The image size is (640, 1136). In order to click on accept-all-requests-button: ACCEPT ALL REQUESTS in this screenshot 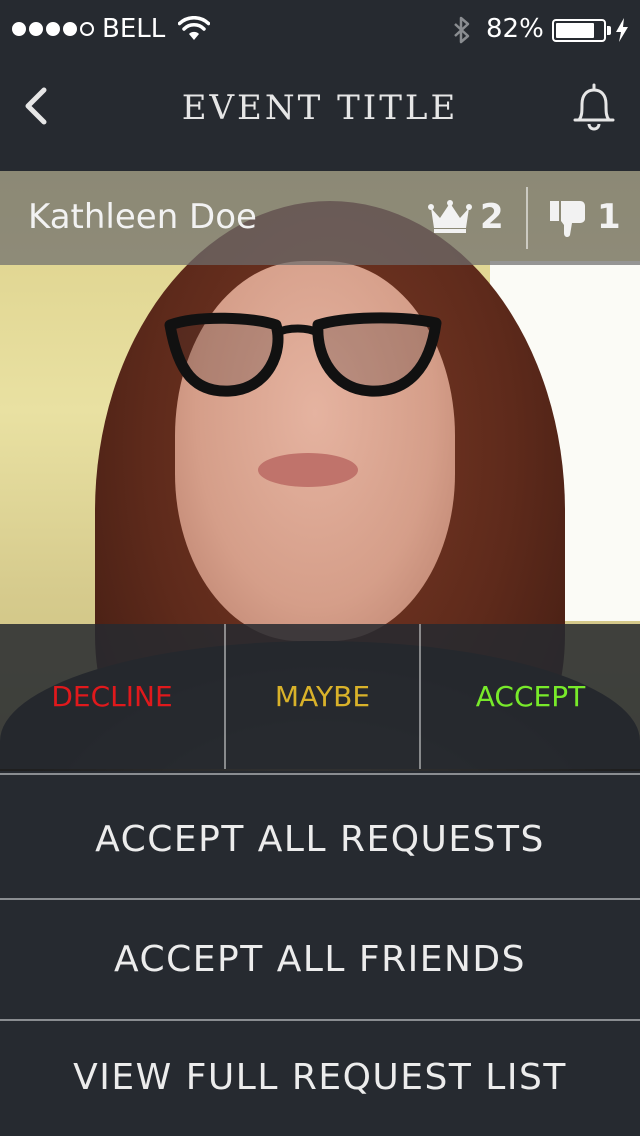, I will do `click(320, 839)`.